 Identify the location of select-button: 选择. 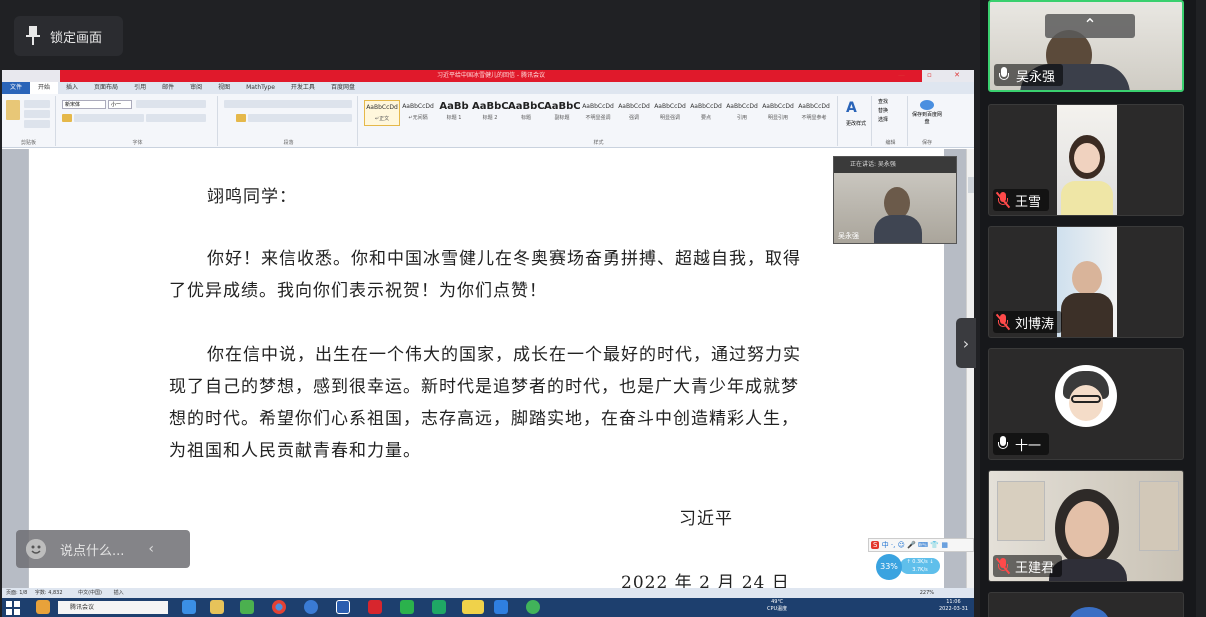
(883, 120).